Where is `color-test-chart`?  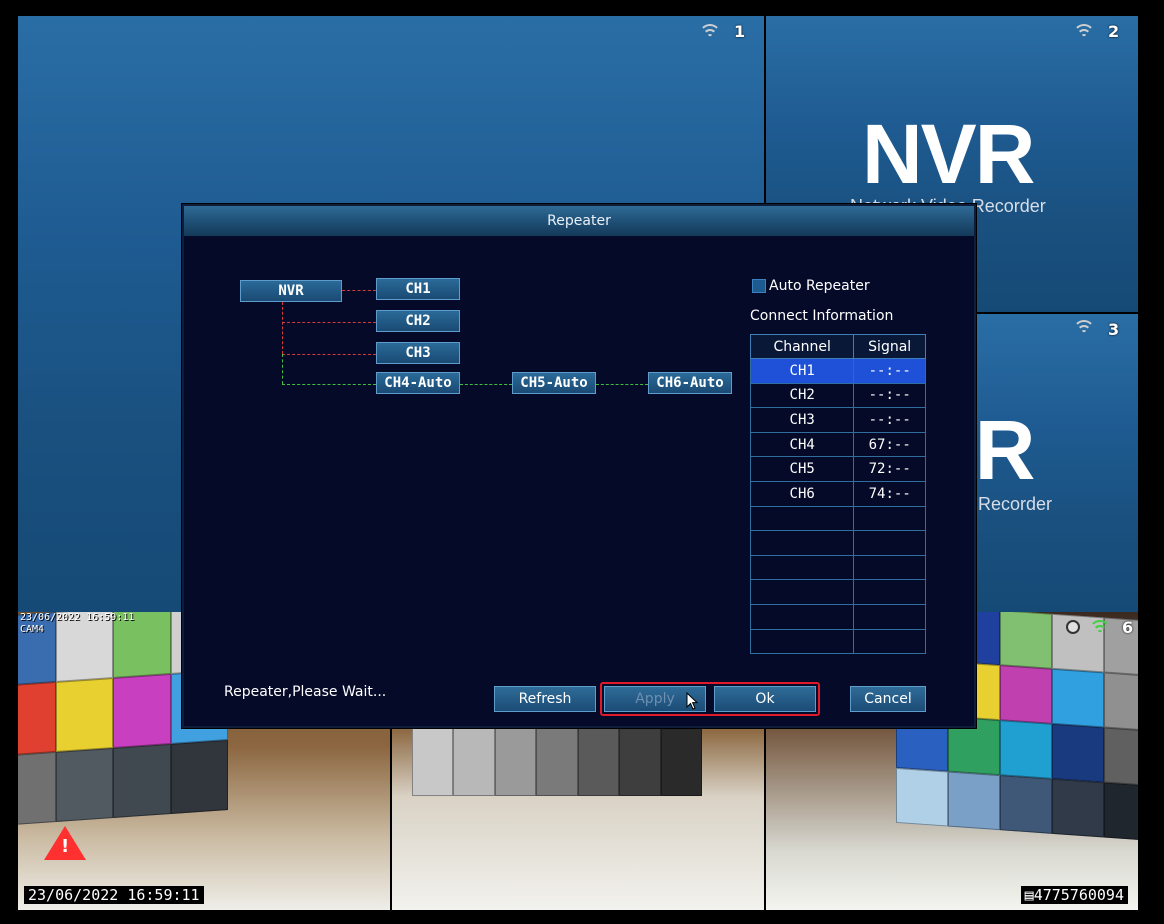 color-test-chart is located at coordinates (557, 761).